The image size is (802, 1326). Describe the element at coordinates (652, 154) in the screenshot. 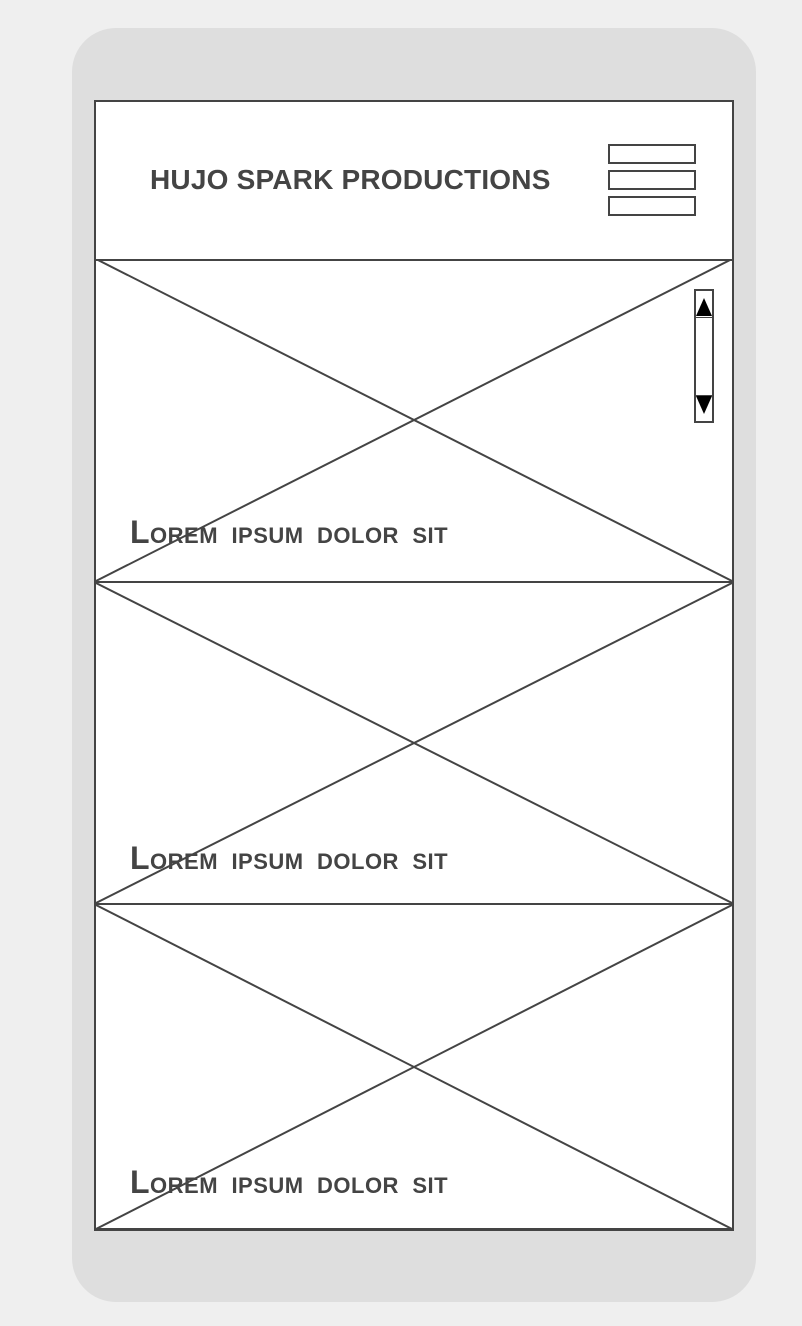

I see `menu-bar-top` at that location.